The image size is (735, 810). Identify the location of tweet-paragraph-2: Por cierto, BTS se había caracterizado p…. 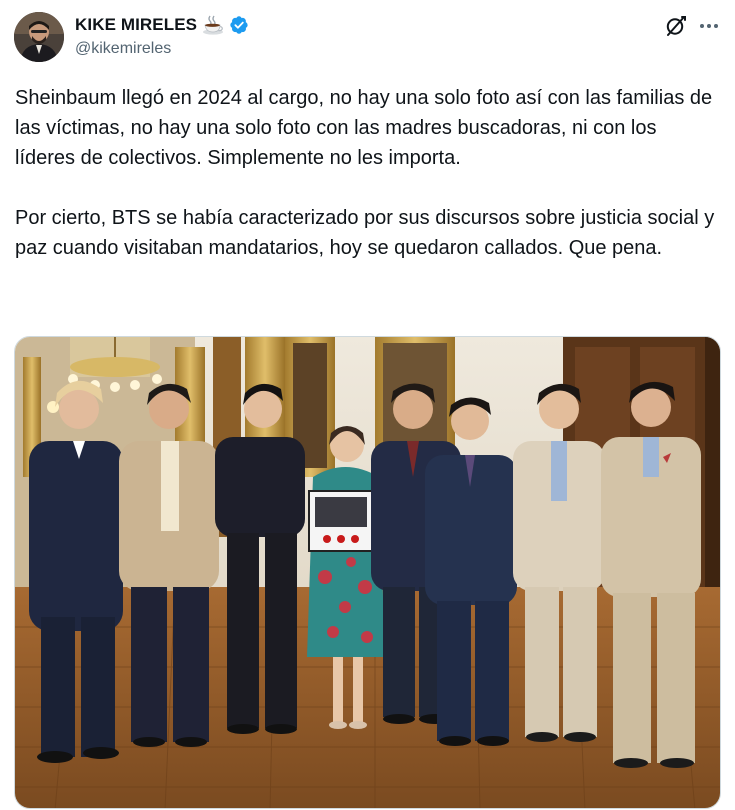
(365, 233).